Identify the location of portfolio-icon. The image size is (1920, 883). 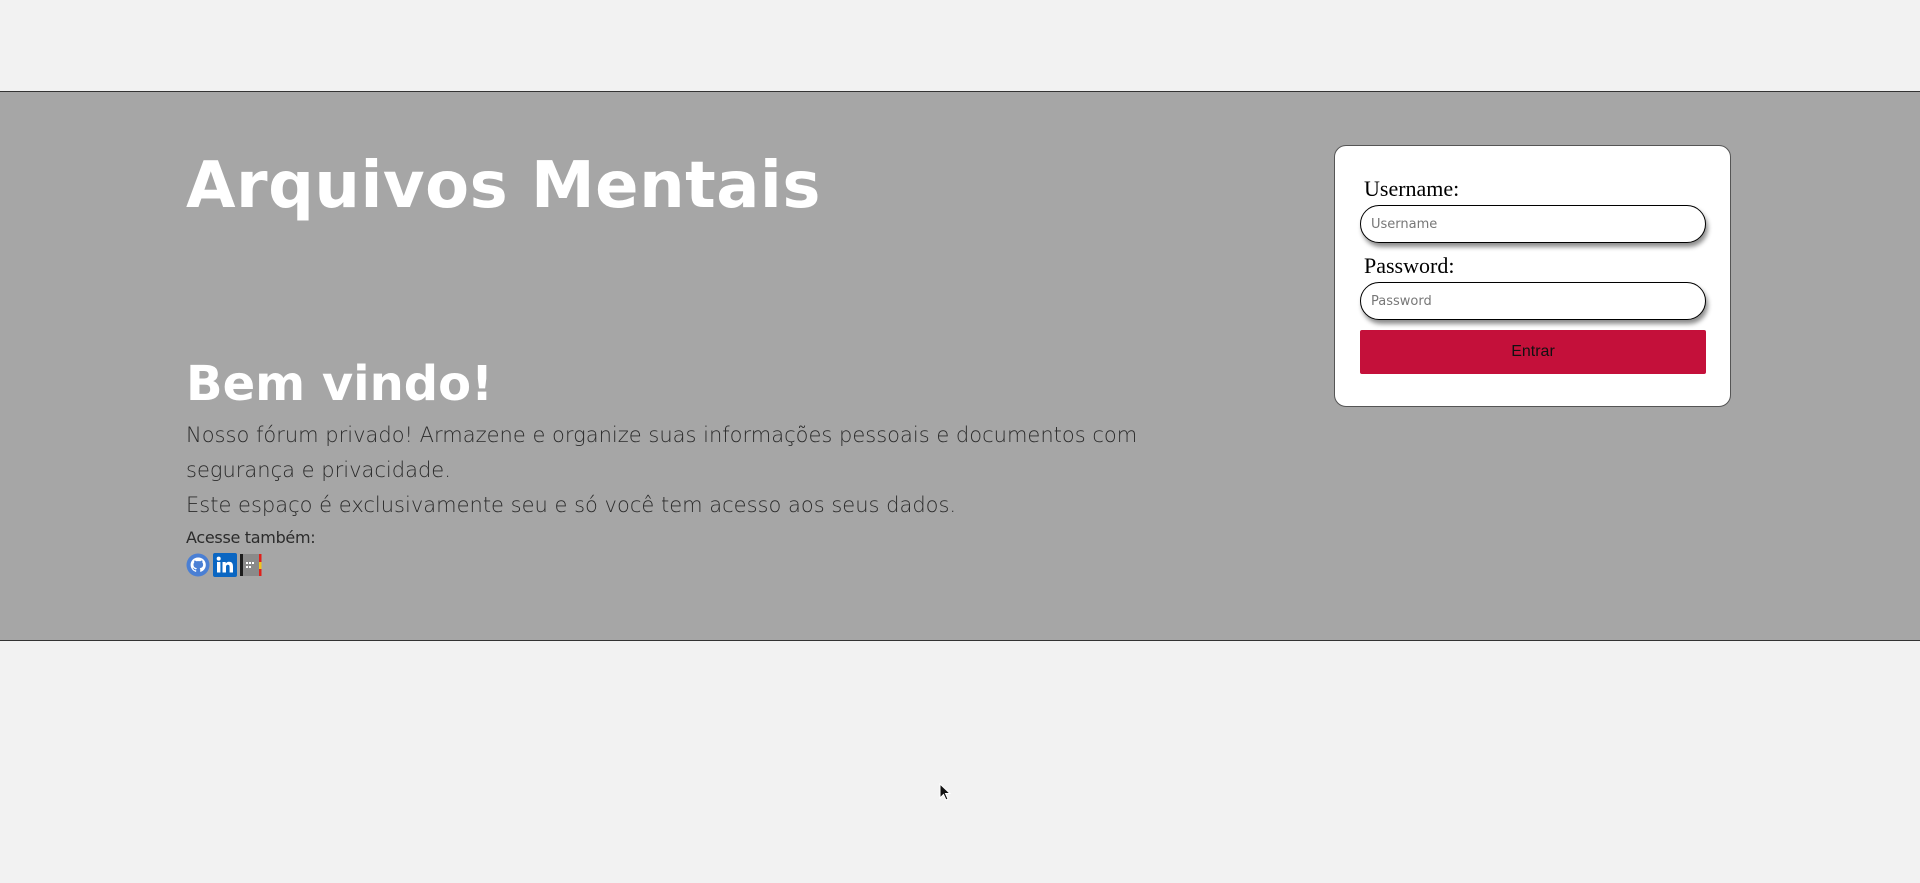
(251, 565).